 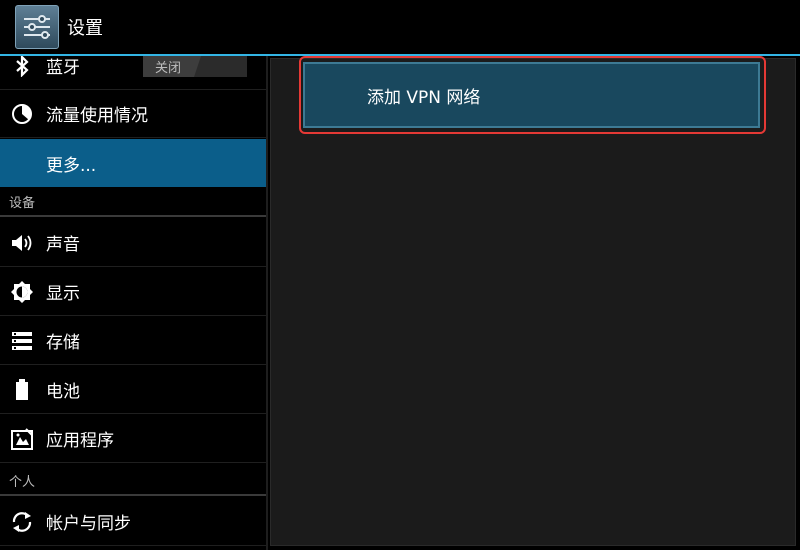 I want to click on data-usage-icon, so click(x=22, y=114).